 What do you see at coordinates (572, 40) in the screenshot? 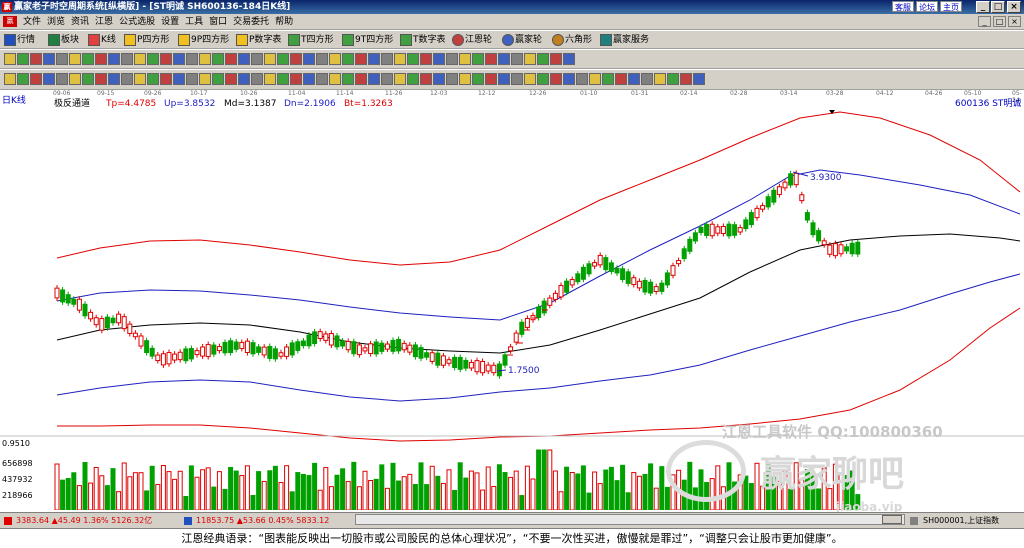
I see `tool-hexagon: 六角形` at bounding box center [572, 40].